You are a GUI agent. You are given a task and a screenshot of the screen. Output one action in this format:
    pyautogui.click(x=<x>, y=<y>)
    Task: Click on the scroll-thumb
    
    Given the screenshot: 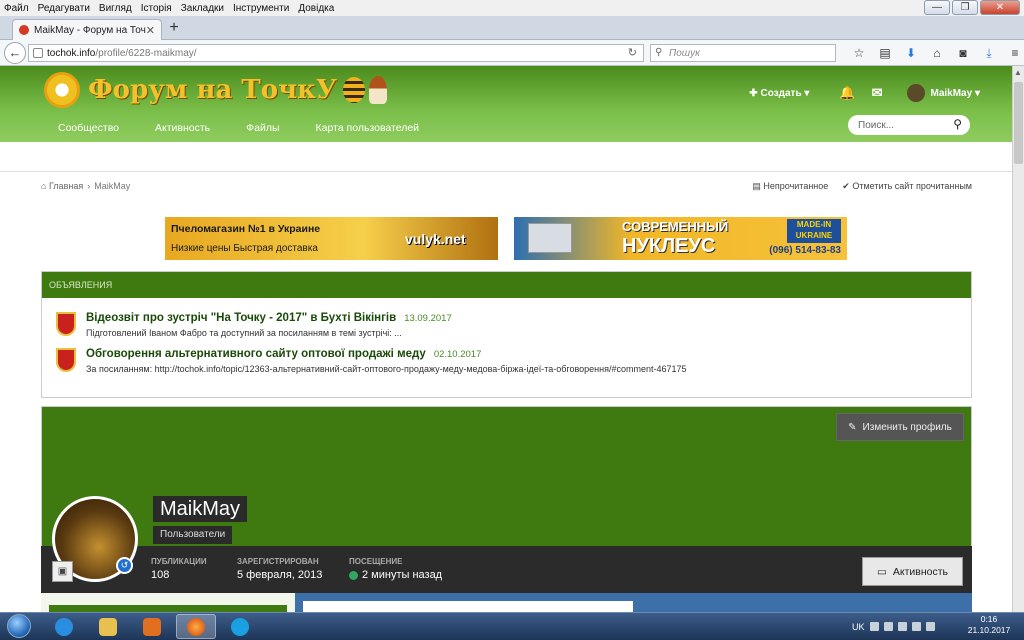 What is the action you would take?
    pyautogui.click(x=1018, y=123)
    